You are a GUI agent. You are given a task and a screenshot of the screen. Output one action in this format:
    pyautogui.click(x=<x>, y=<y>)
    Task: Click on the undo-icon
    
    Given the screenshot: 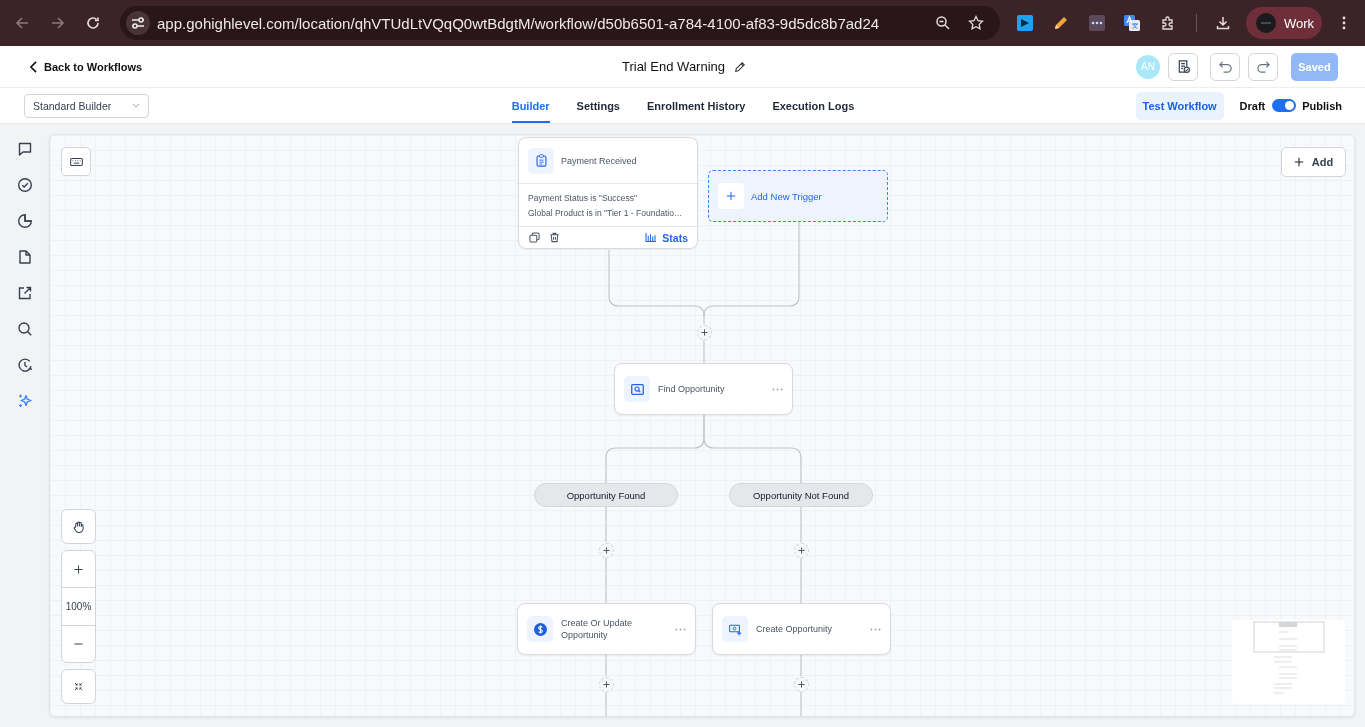 What is the action you would take?
    pyautogui.click(x=1225, y=66)
    